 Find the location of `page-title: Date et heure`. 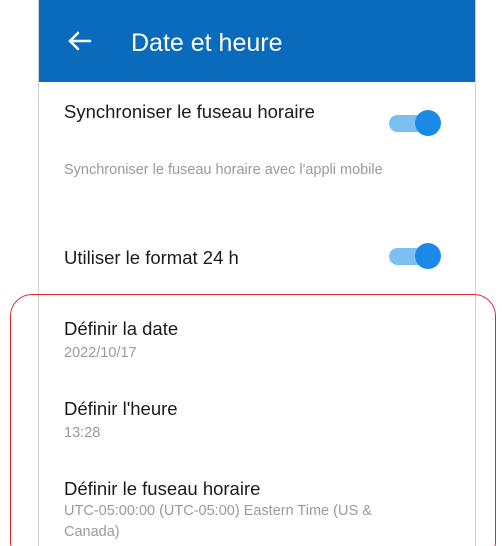

page-title: Date et heure is located at coordinates (207, 43).